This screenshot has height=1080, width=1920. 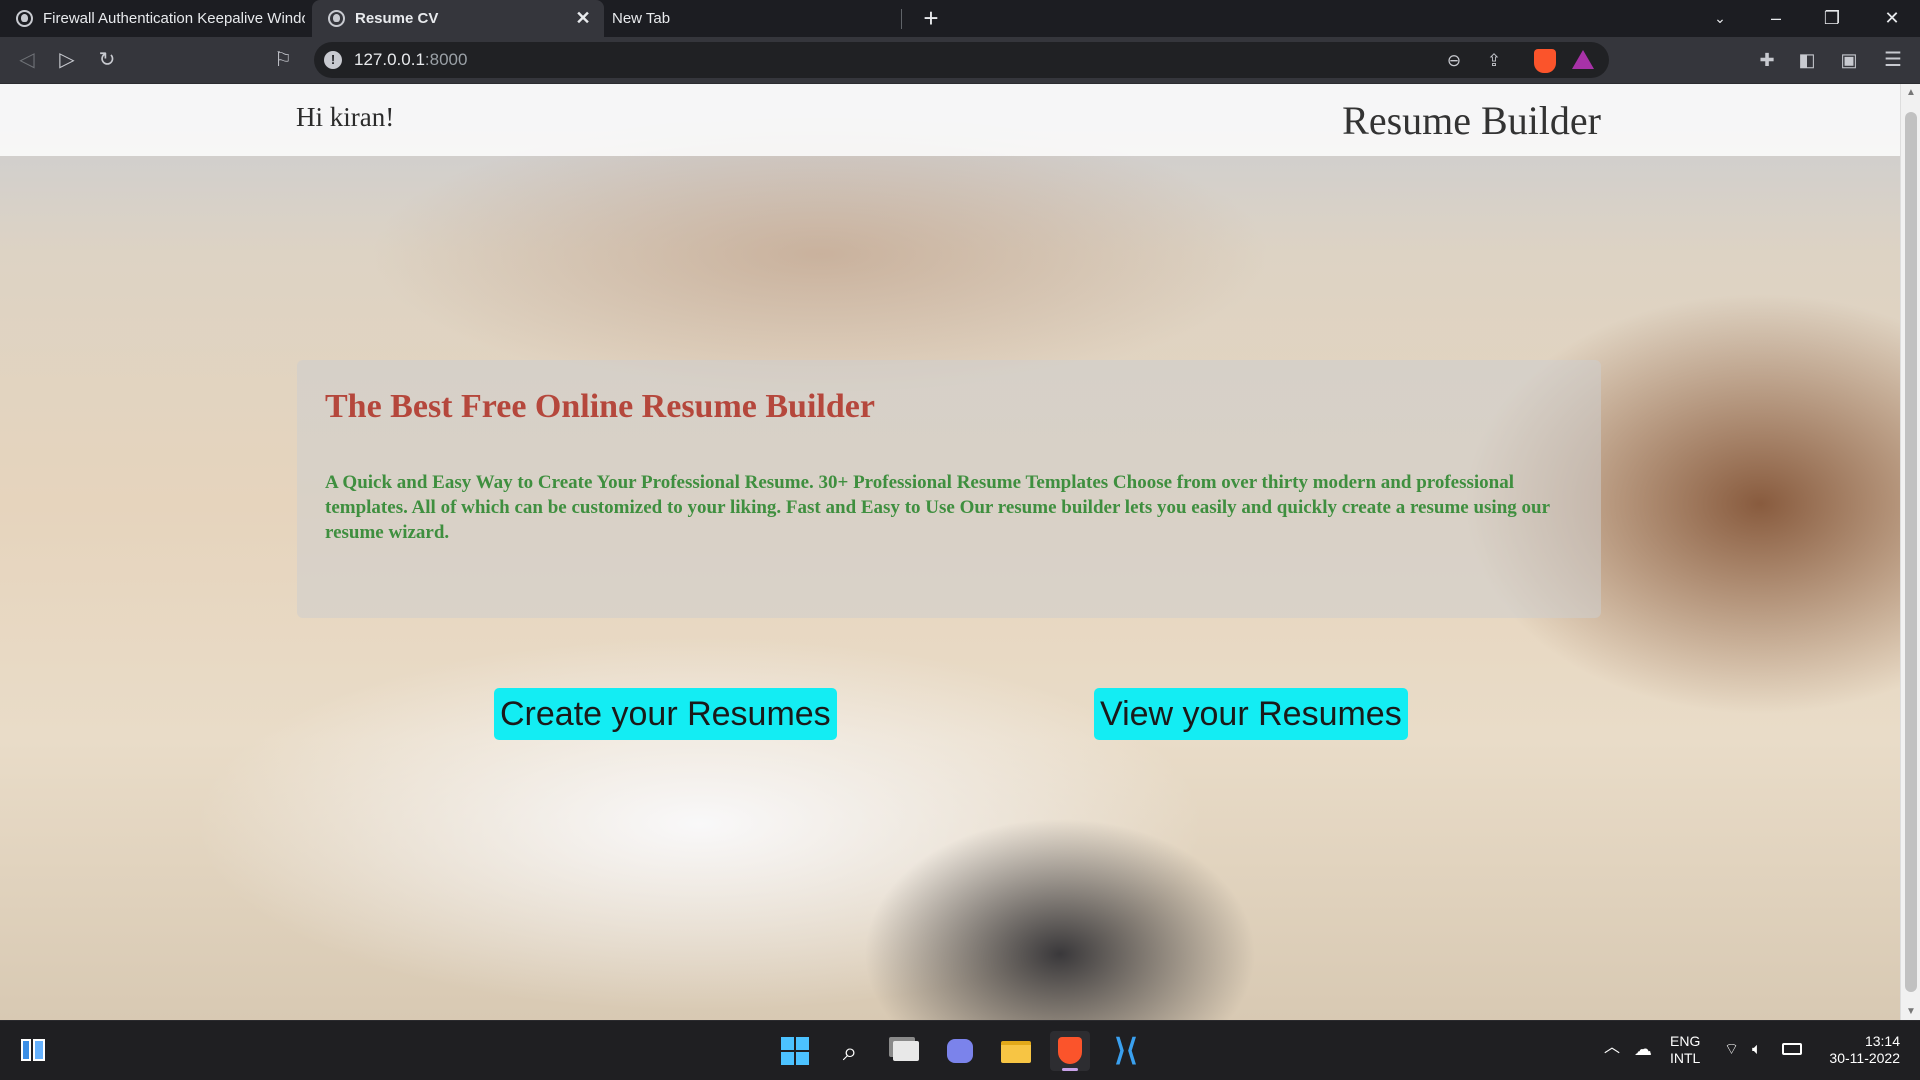 I want to click on user-greeting: Hi kiran!, so click(x=345, y=117).